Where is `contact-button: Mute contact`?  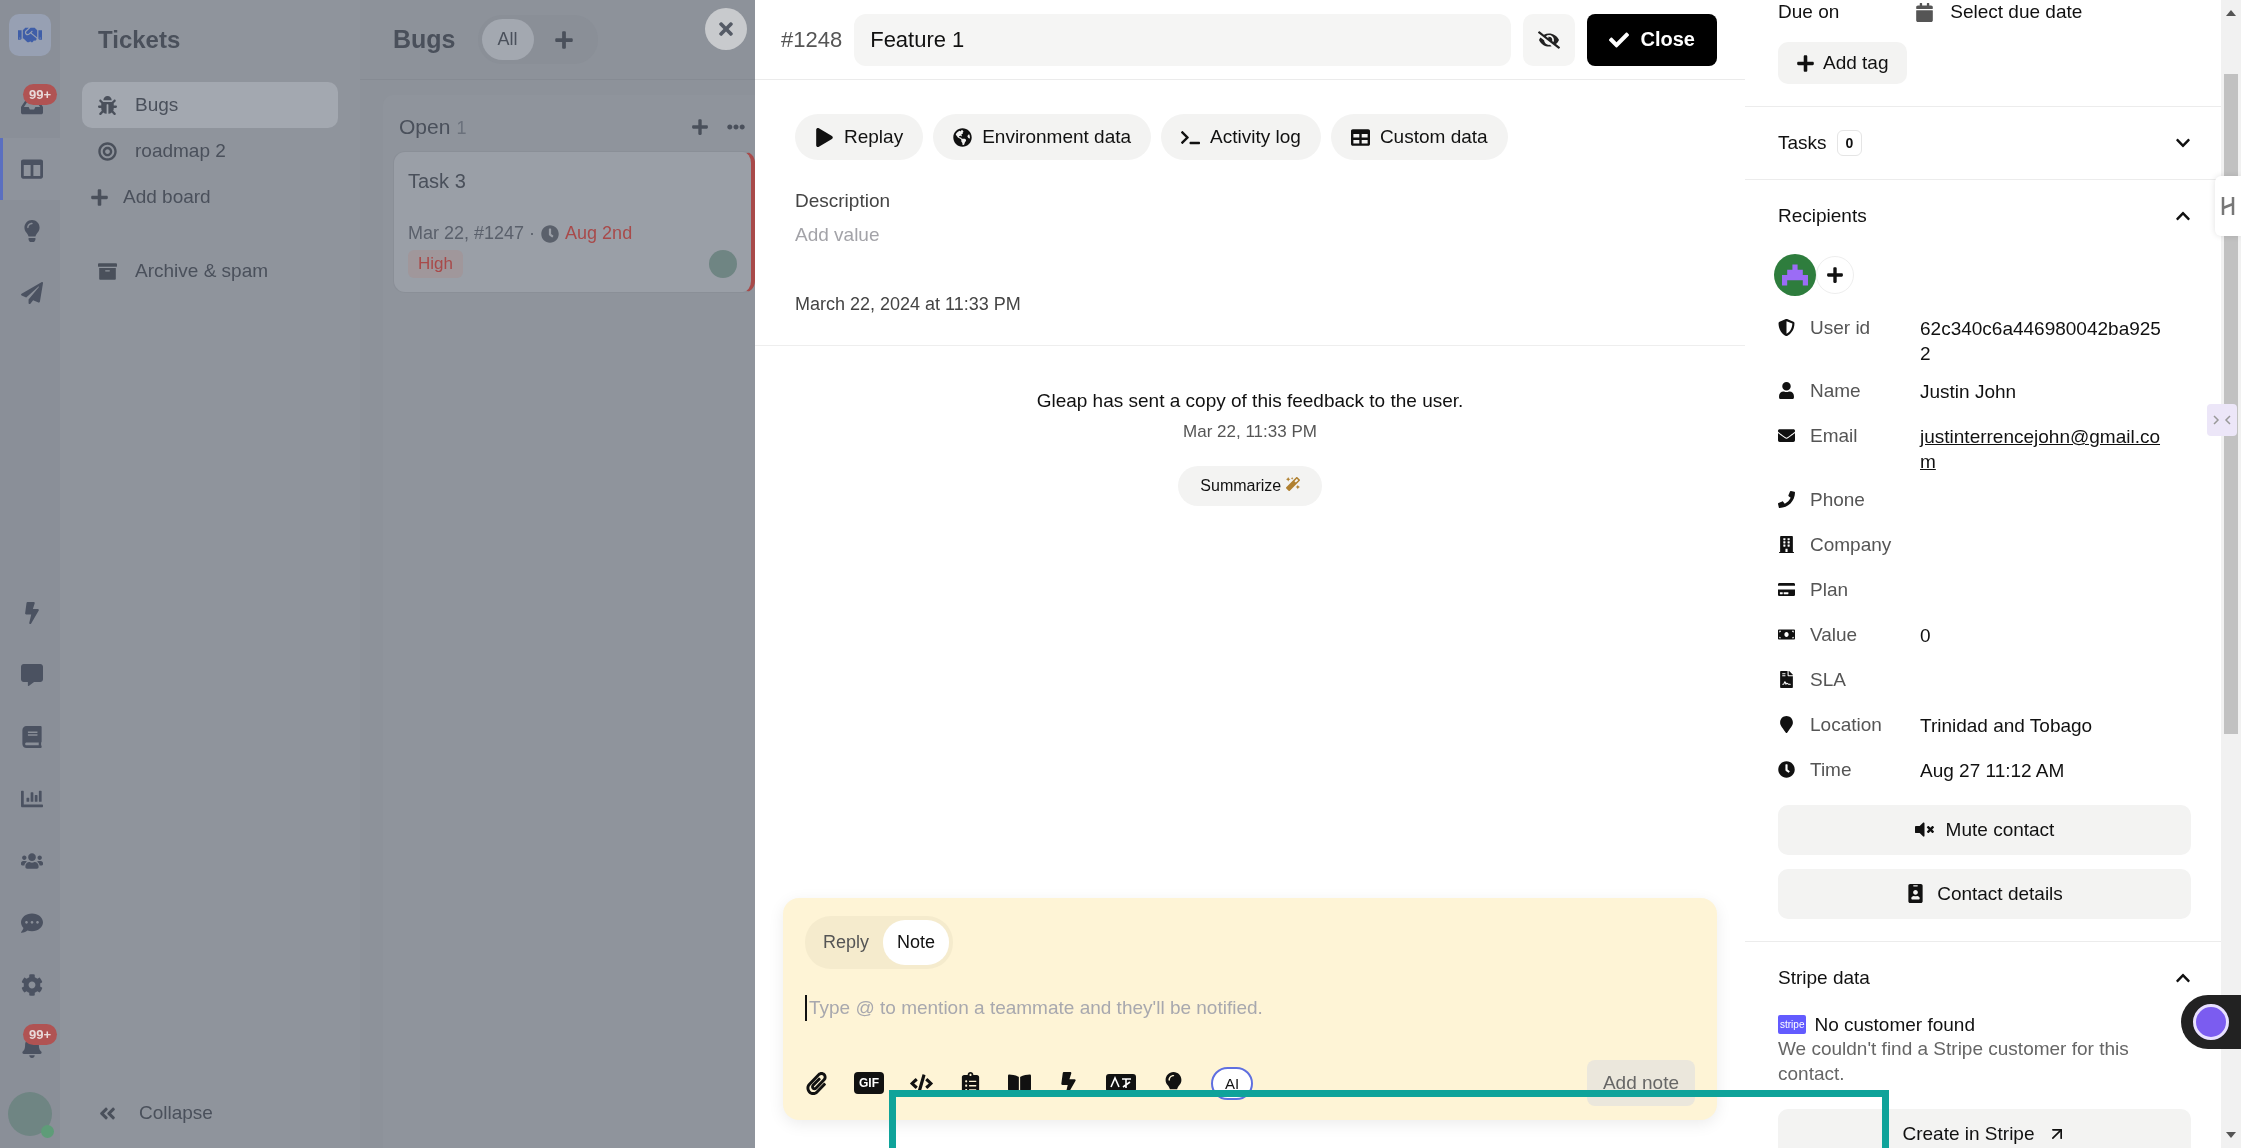 contact-button: Mute contact is located at coordinates (1984, 829).